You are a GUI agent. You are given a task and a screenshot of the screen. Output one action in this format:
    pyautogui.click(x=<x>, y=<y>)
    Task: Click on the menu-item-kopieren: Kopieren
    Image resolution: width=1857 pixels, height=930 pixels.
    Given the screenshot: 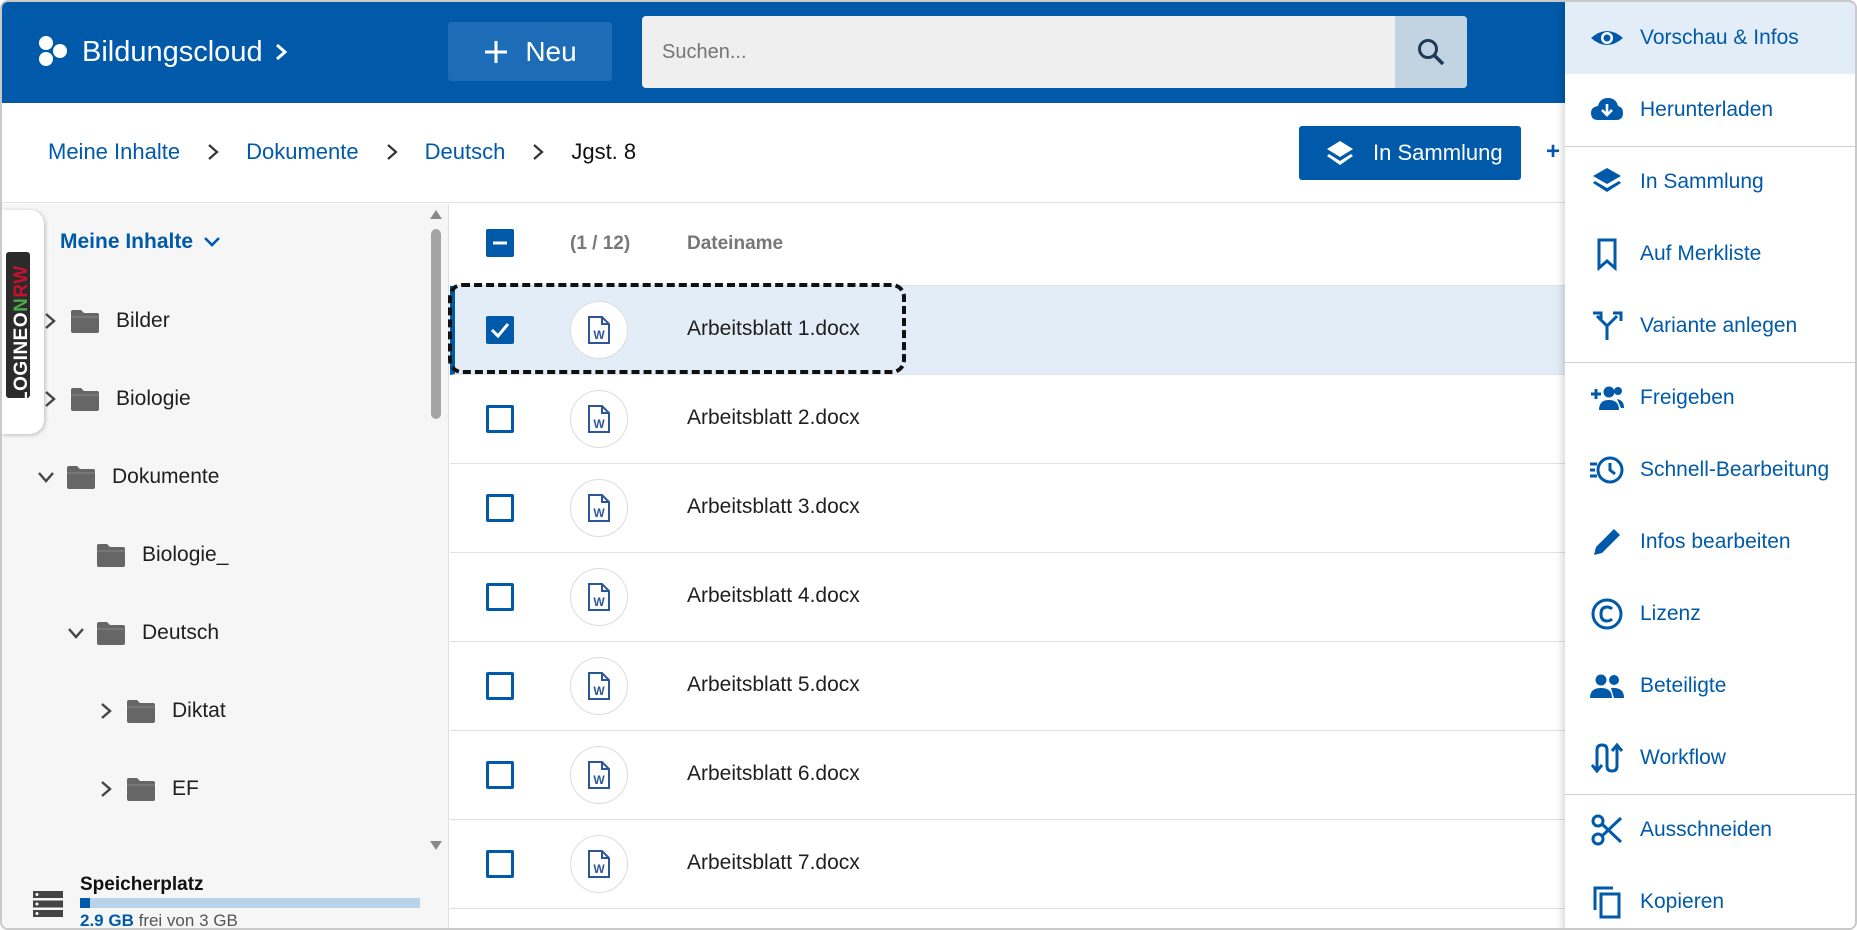 What is the action you would take?
    pyautogui.click(x=1710, y=897)
    